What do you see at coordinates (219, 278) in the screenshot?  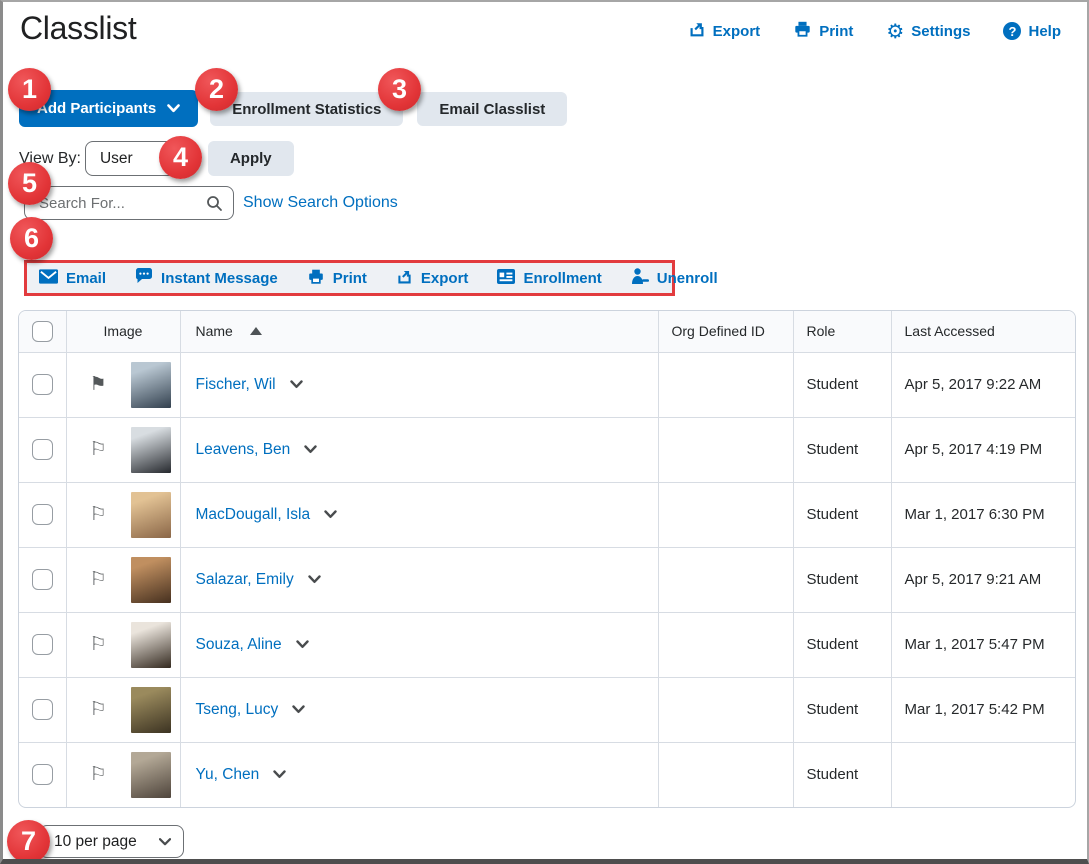 I see `toolbar-instant-message-label: Instant Message` at bounding box center [219, 278].